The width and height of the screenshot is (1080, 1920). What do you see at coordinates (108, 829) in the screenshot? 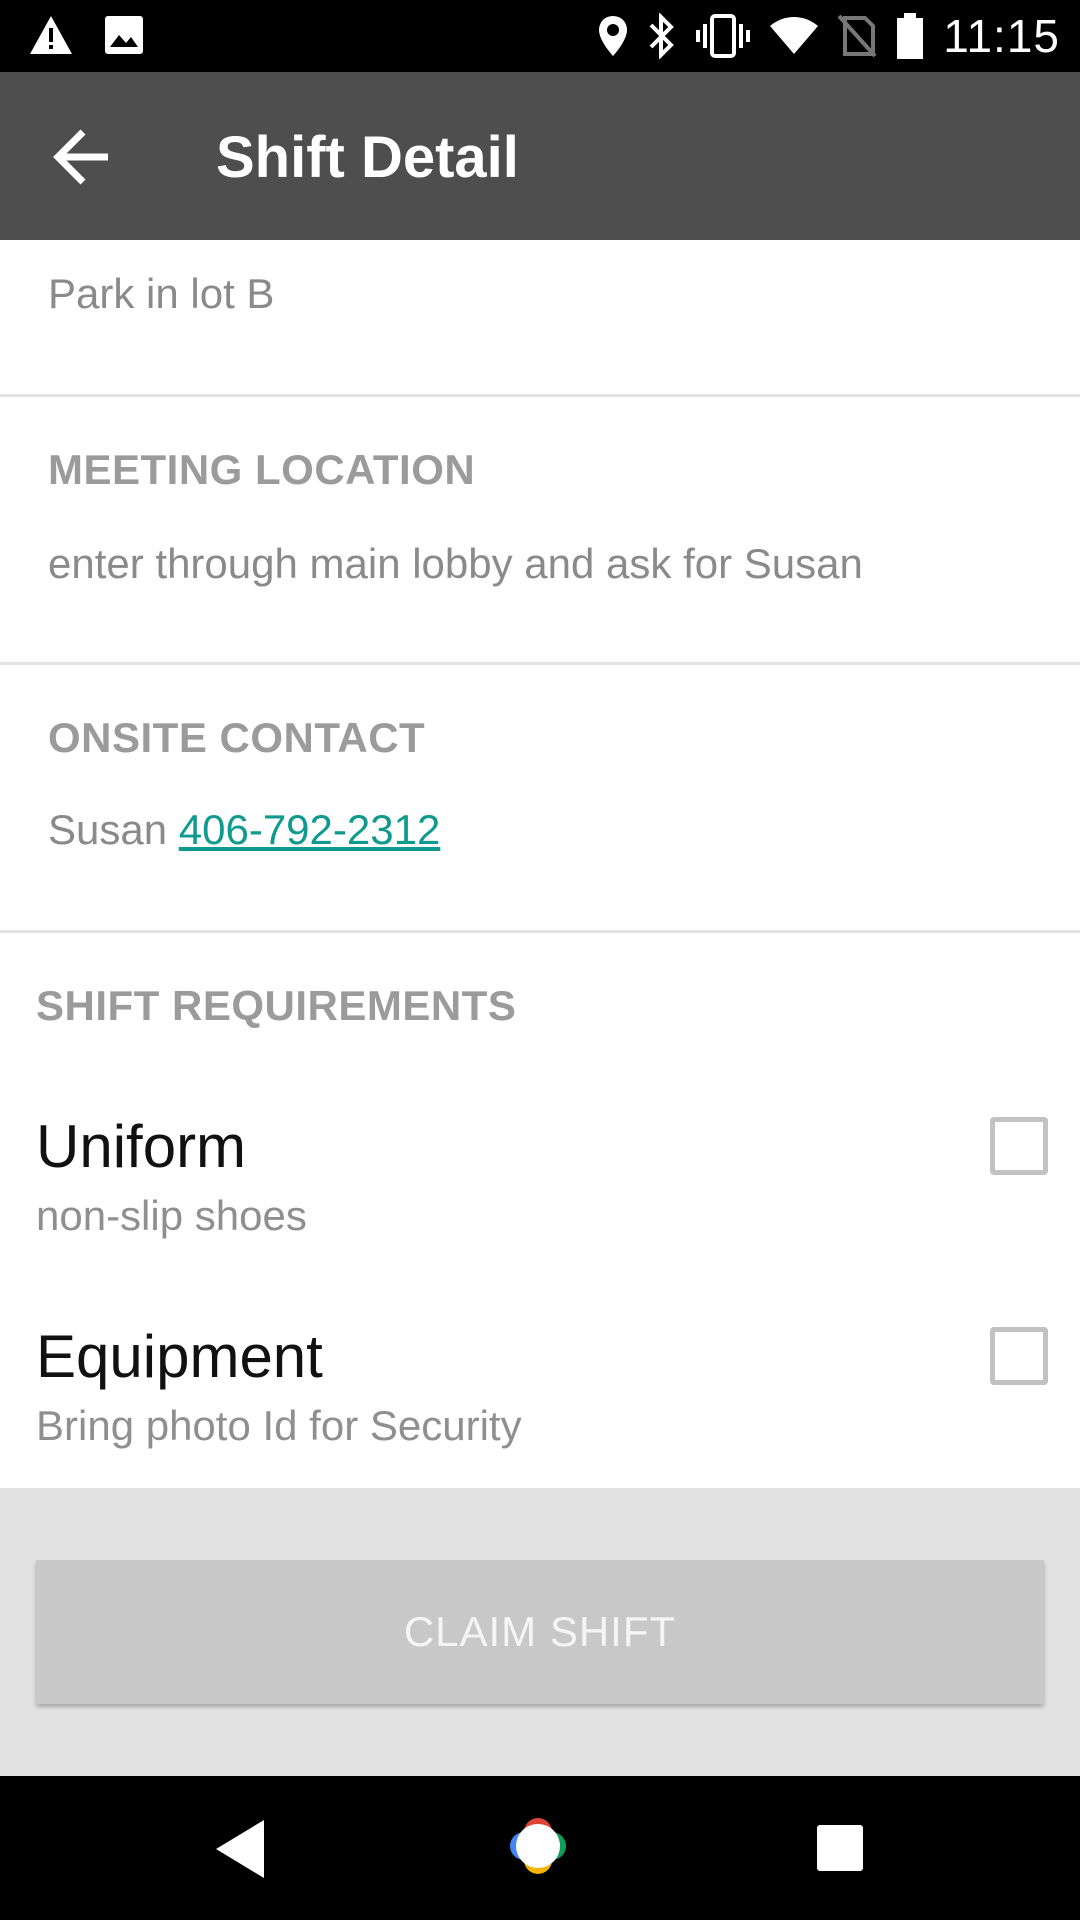
I see `contact-name: Susan` at bounding box center [108, 829].